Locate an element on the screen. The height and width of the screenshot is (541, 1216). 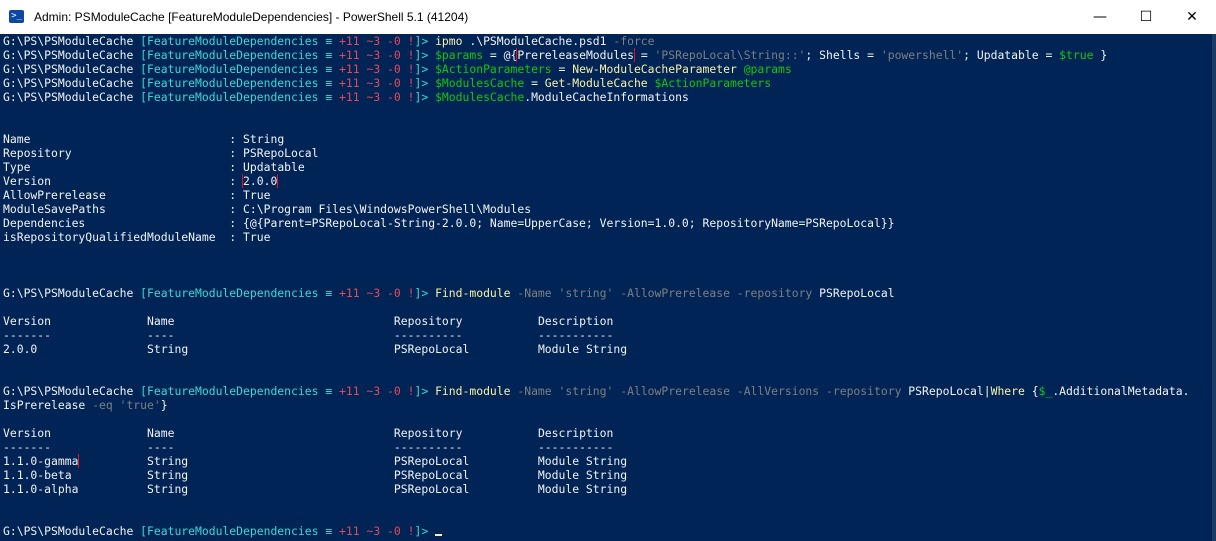
command-token: .\PSModuleCache.psd1 is located at coordinates (538, 41).